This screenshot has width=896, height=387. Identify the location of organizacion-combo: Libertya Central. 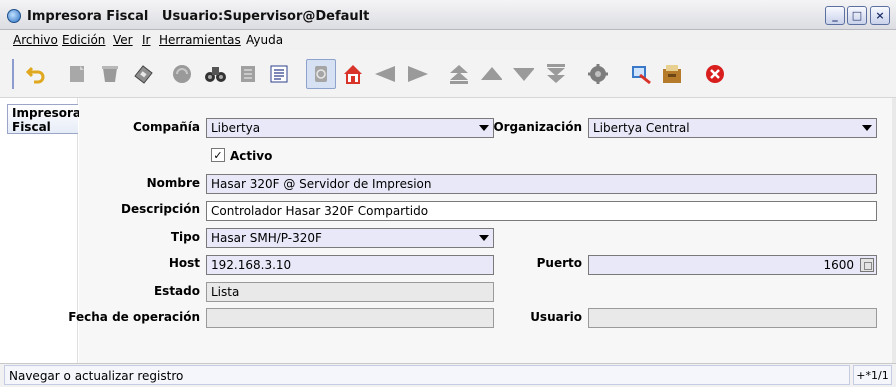
(732, 128).